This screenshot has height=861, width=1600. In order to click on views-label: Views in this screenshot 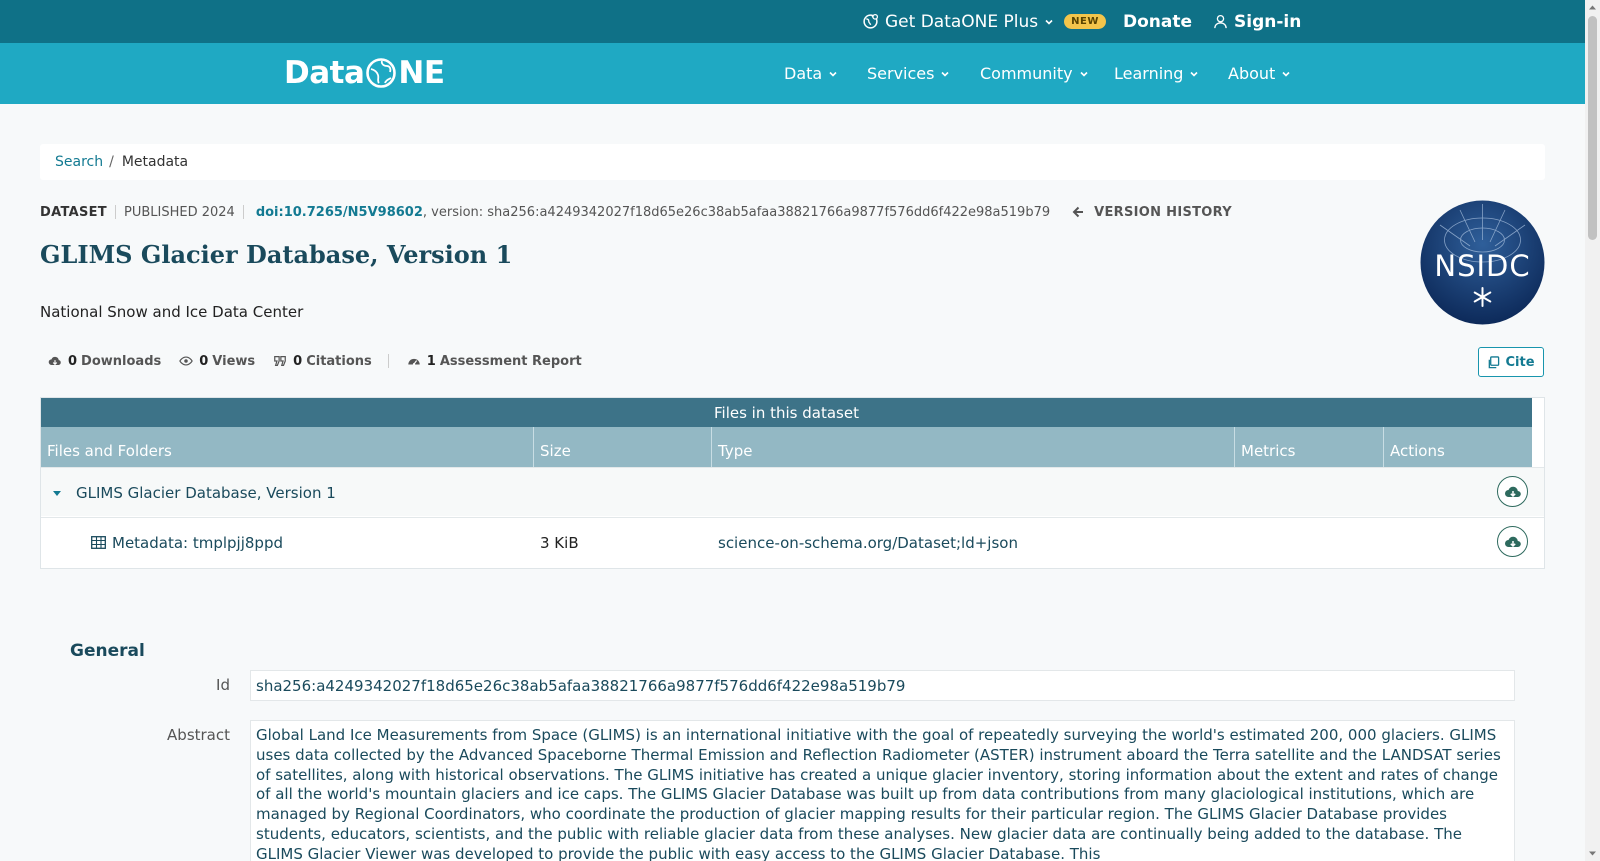, I will do `click(234, 361)`.